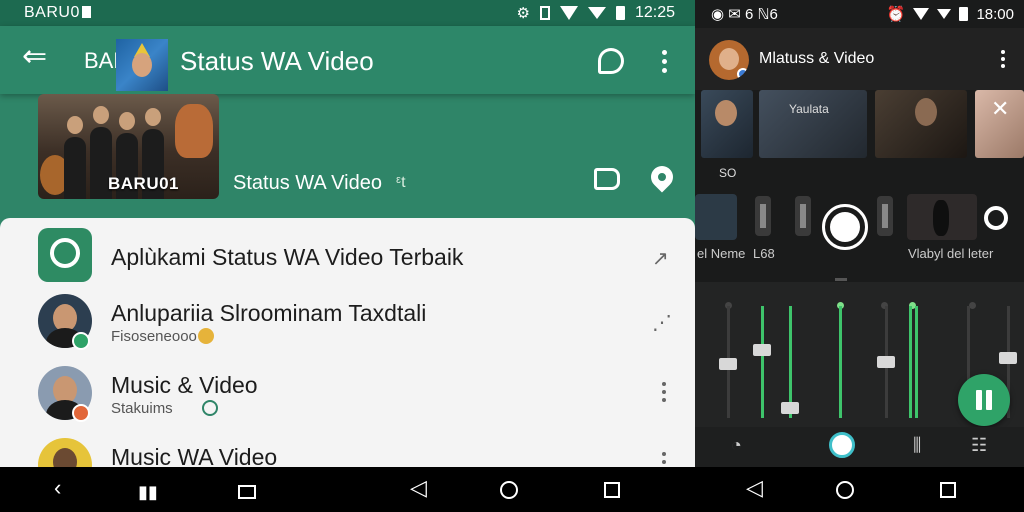 Image resolution: width=1024 pixels, height=512 pixels. Describe the element at coordinates (347, 13) in the screenshot. I see `status-bar: BARU0 ⚙ 12:25` at that location.